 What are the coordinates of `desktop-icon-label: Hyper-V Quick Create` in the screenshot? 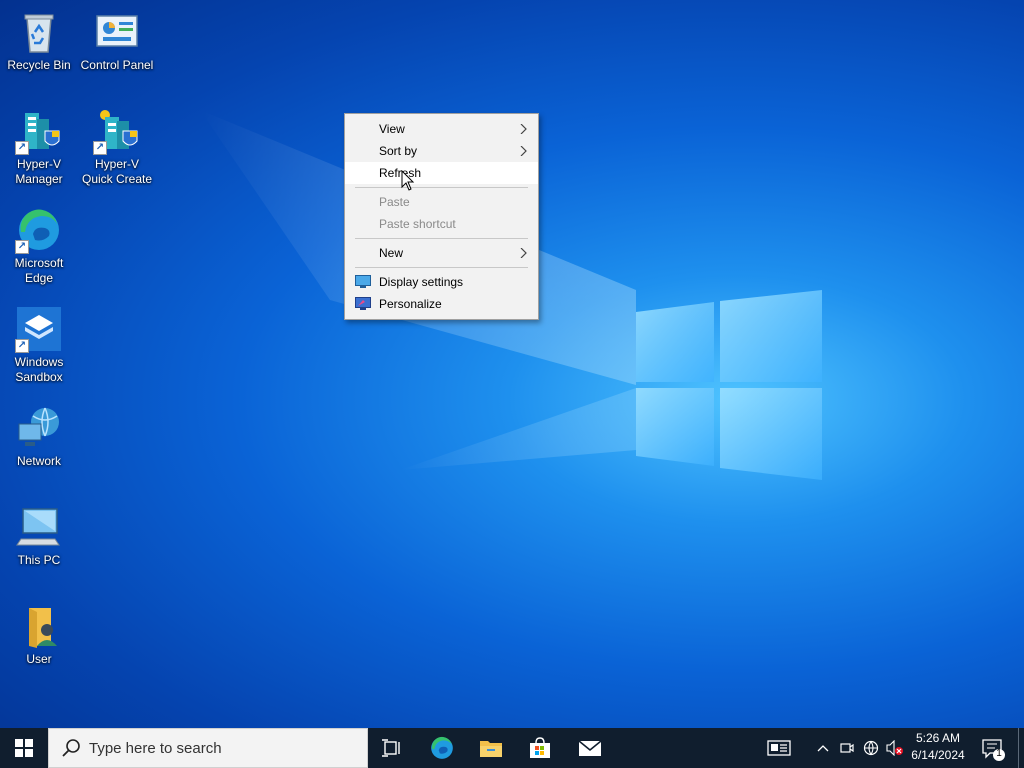 It's located at (117, 171).